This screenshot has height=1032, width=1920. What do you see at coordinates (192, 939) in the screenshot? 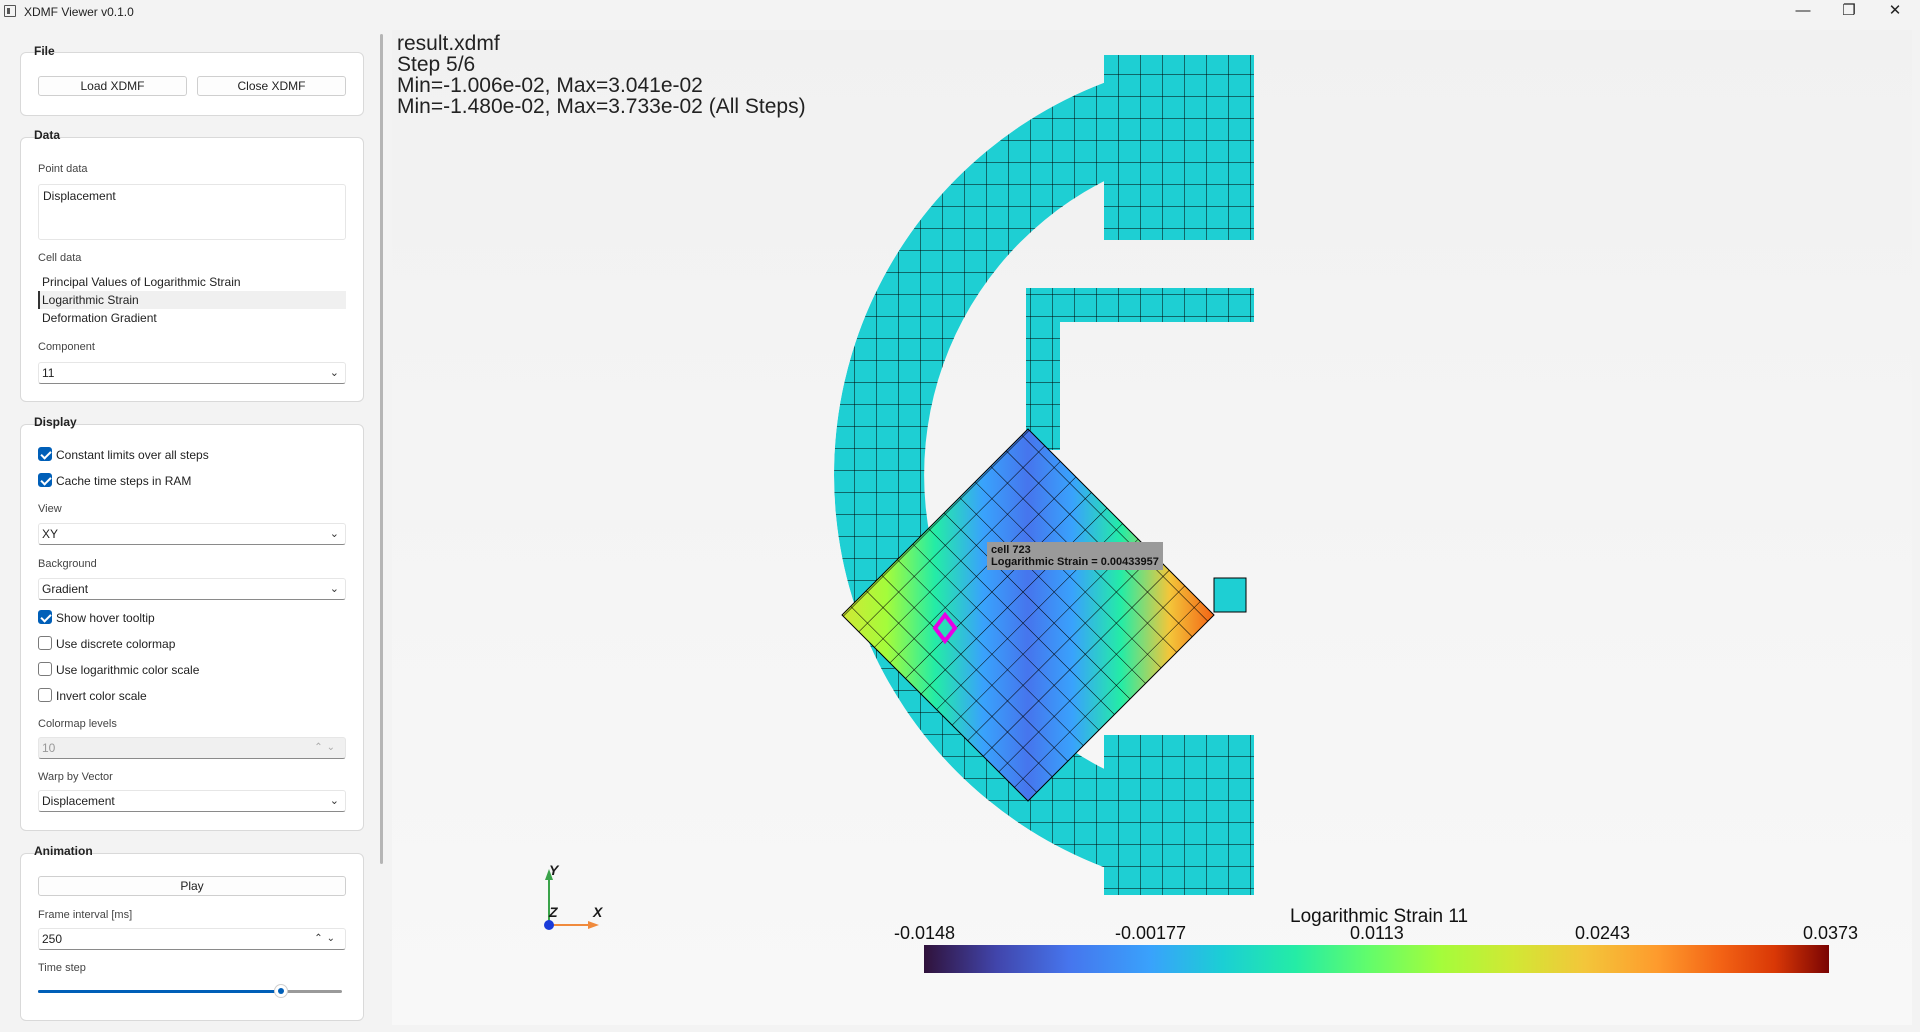
I see `frame-interval-spinbox: 250 ⌃⌄` at bounding box center [192, 939].